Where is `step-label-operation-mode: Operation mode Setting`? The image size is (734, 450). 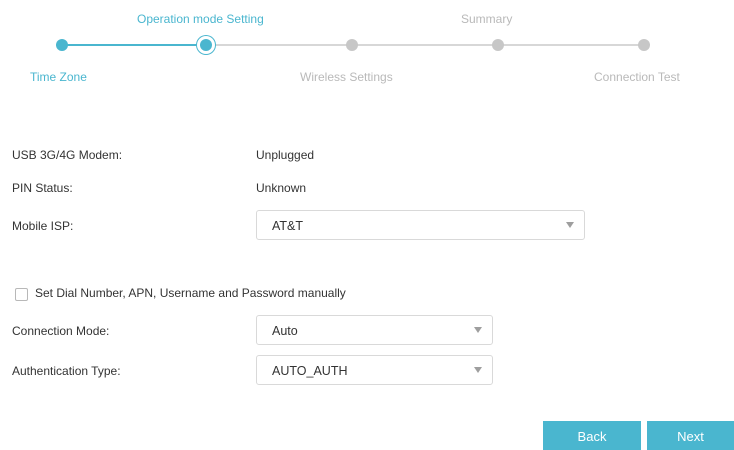 step-label-operation-mode: Operation mode Setting is located at coordinates (200, 19).